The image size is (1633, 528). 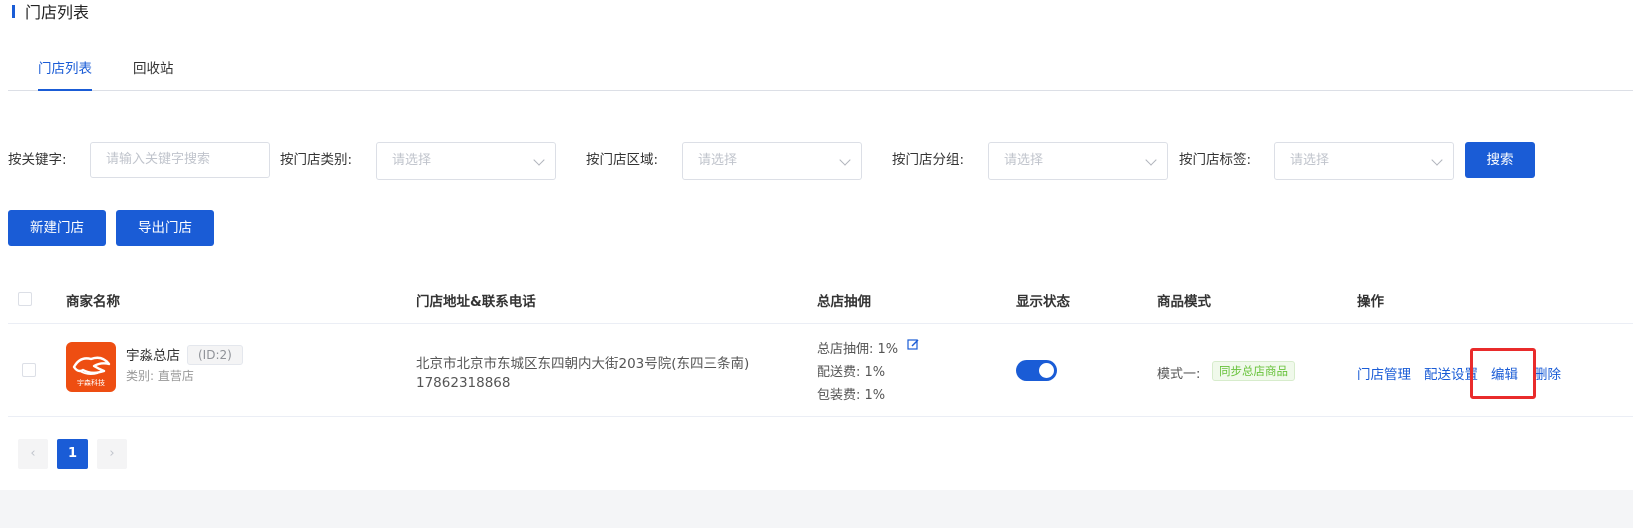 What do you see at coordinates (718, 160) in the screenshot?
I see `region-select-placeholder: 请选择` at bounding box center [718, 160].